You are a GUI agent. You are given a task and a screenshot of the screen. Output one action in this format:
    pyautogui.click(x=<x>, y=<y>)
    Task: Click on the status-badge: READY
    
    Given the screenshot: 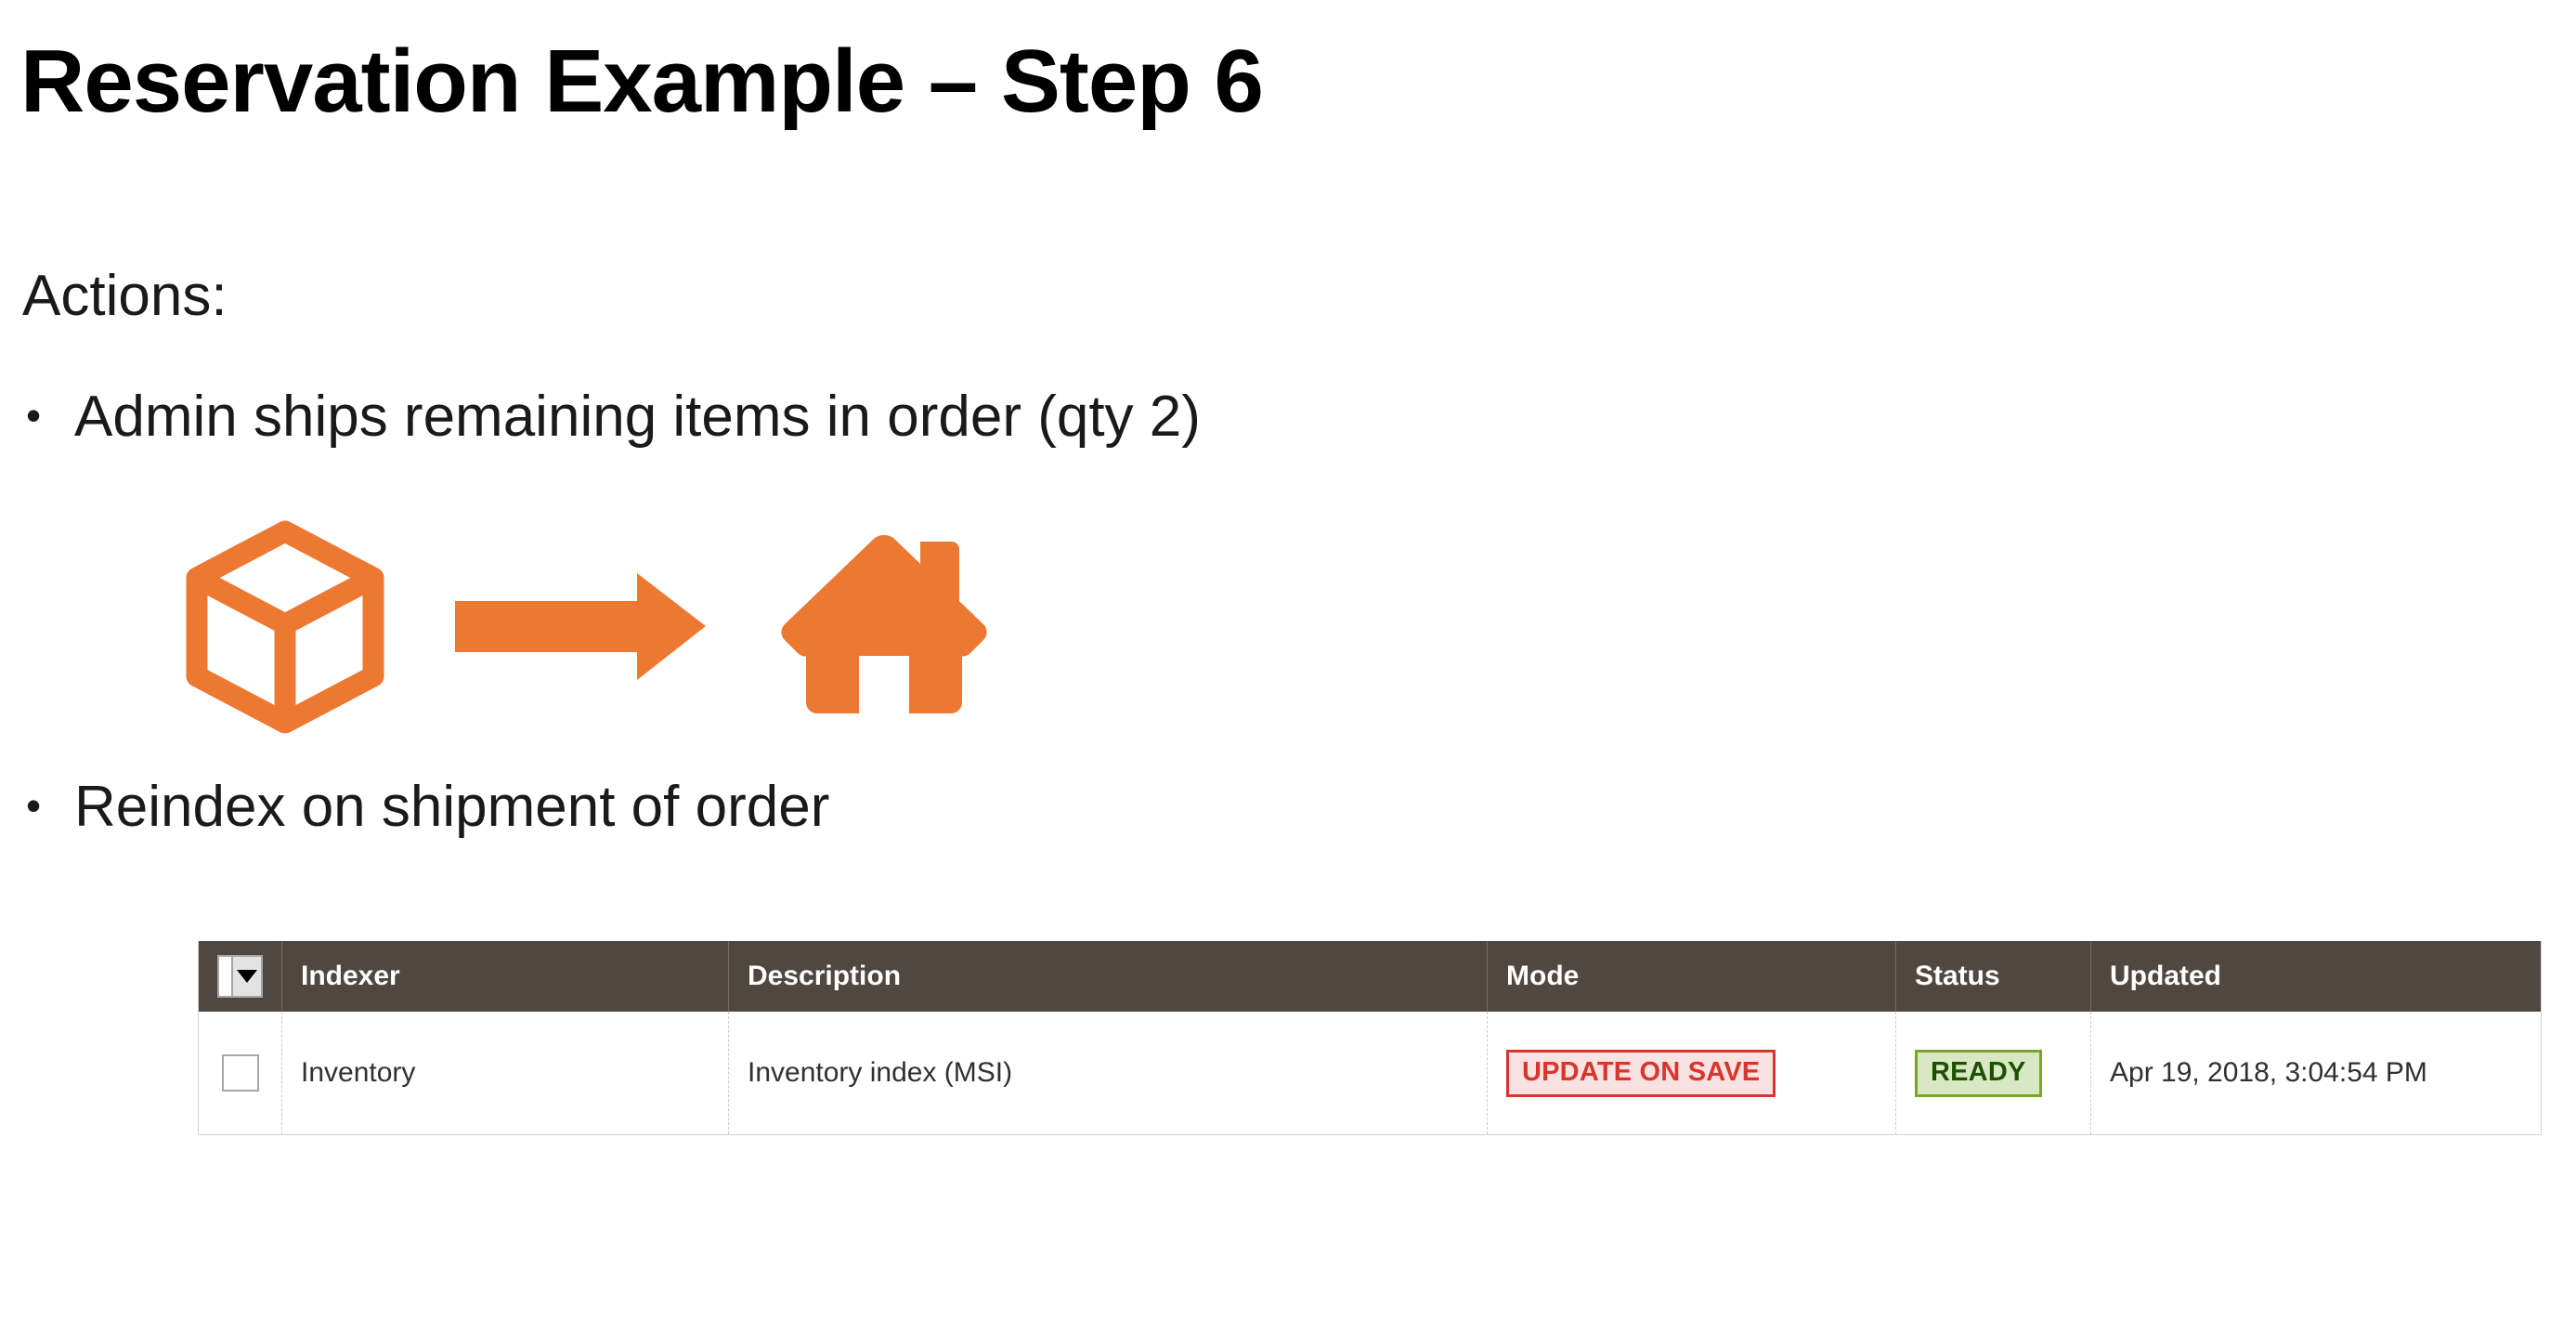 What is the action you would take?
    pyautogui.click(x=1978, y=1073)
    